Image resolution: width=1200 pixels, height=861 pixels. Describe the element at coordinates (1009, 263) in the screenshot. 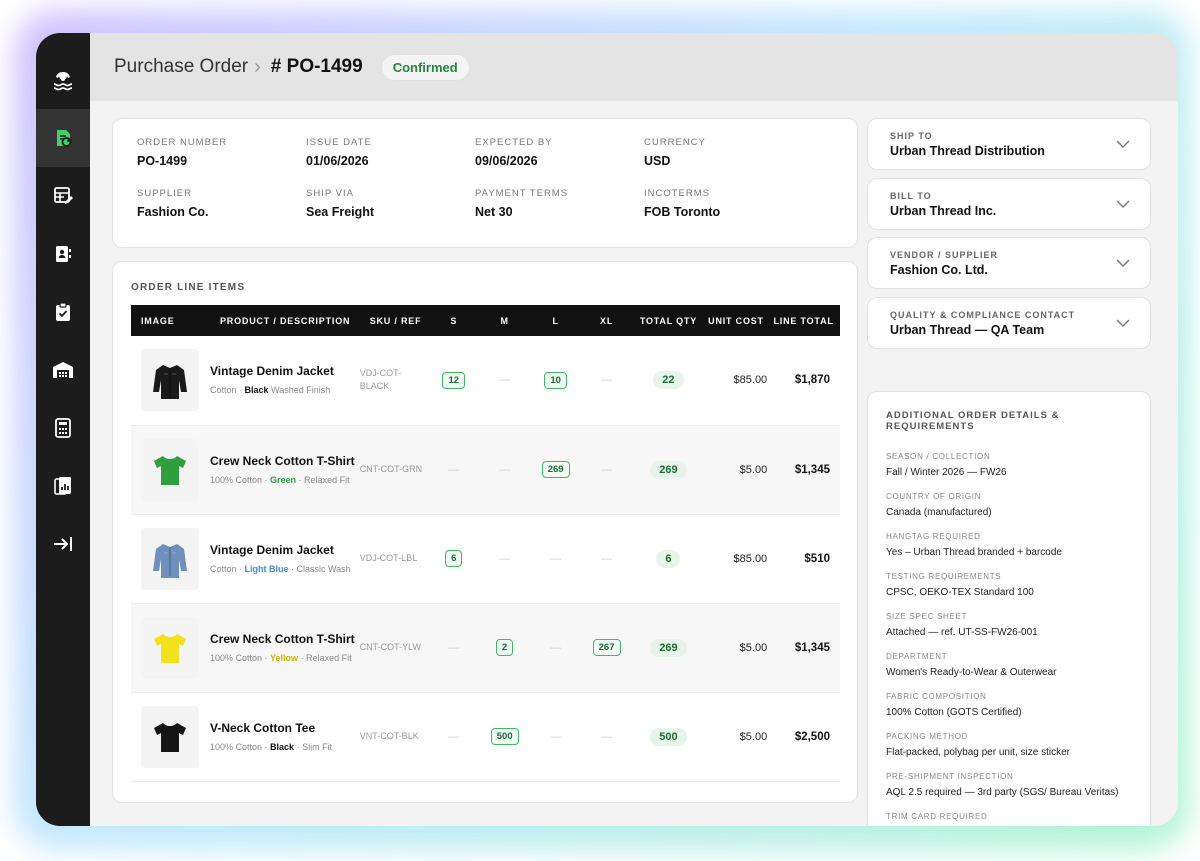

I see `accordion-vendor-supplier: VENDOR / SUPPLIER Fashion Co. Ltd.` at that location.